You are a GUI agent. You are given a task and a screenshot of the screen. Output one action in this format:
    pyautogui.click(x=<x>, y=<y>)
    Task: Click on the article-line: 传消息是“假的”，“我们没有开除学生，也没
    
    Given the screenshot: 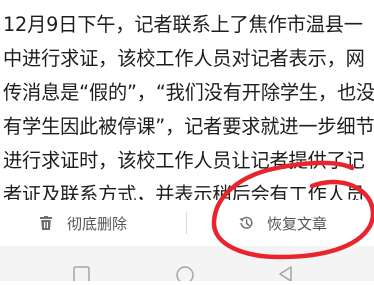 What is the action you would take?
    pyautogui.click(x=188, y=92)
    